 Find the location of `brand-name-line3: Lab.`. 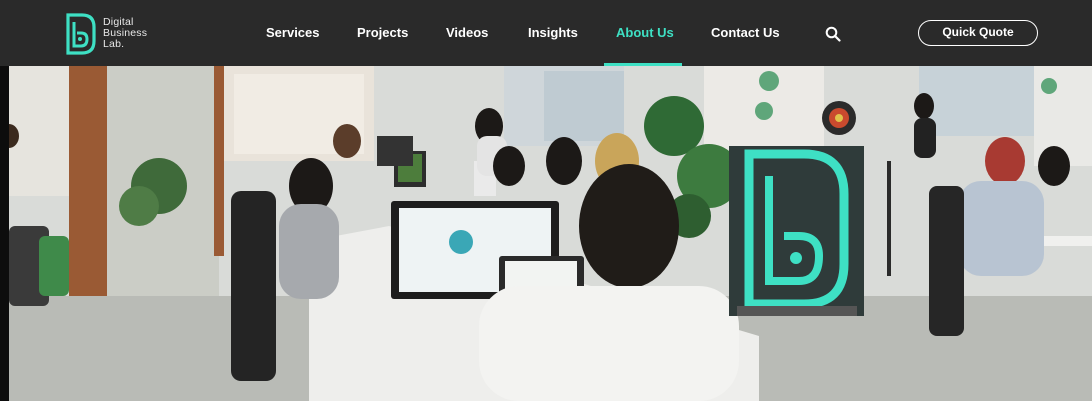

brand-name-line3: Lab. is located at coordinates (114, 44).